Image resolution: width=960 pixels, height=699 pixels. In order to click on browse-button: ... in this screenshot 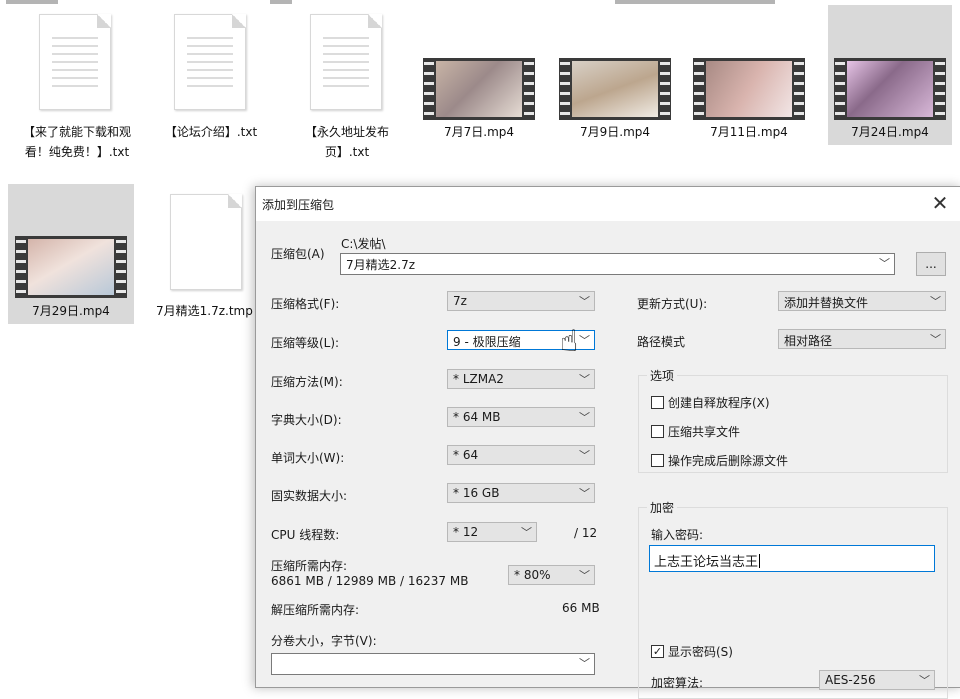, I will do `click(931, 264)`.